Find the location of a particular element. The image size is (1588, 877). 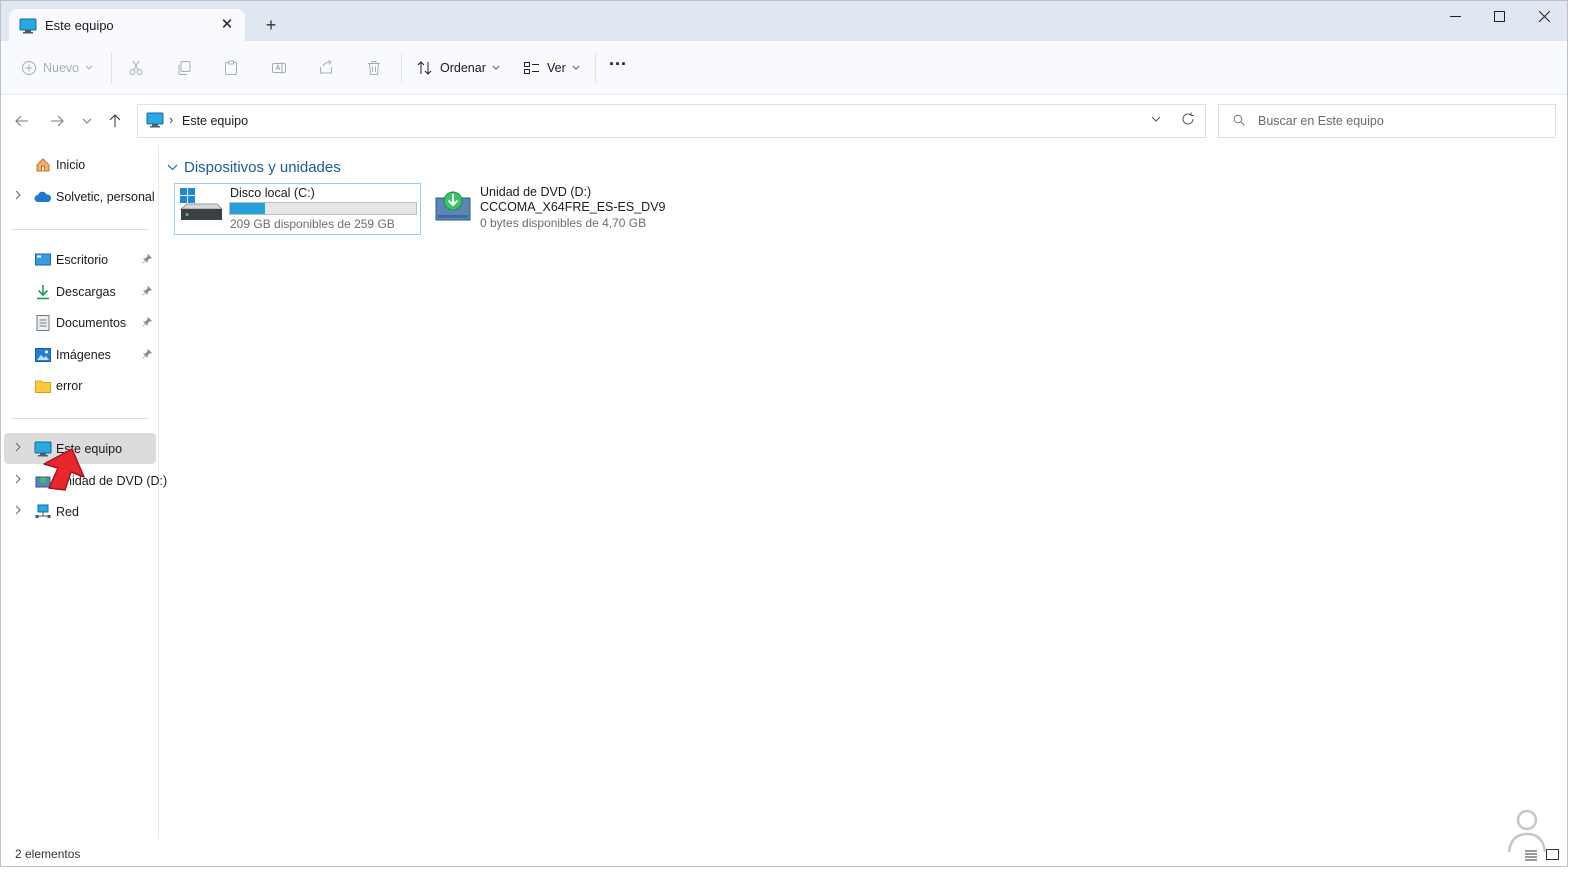

trash-icon is located at coordinates (374, 68).